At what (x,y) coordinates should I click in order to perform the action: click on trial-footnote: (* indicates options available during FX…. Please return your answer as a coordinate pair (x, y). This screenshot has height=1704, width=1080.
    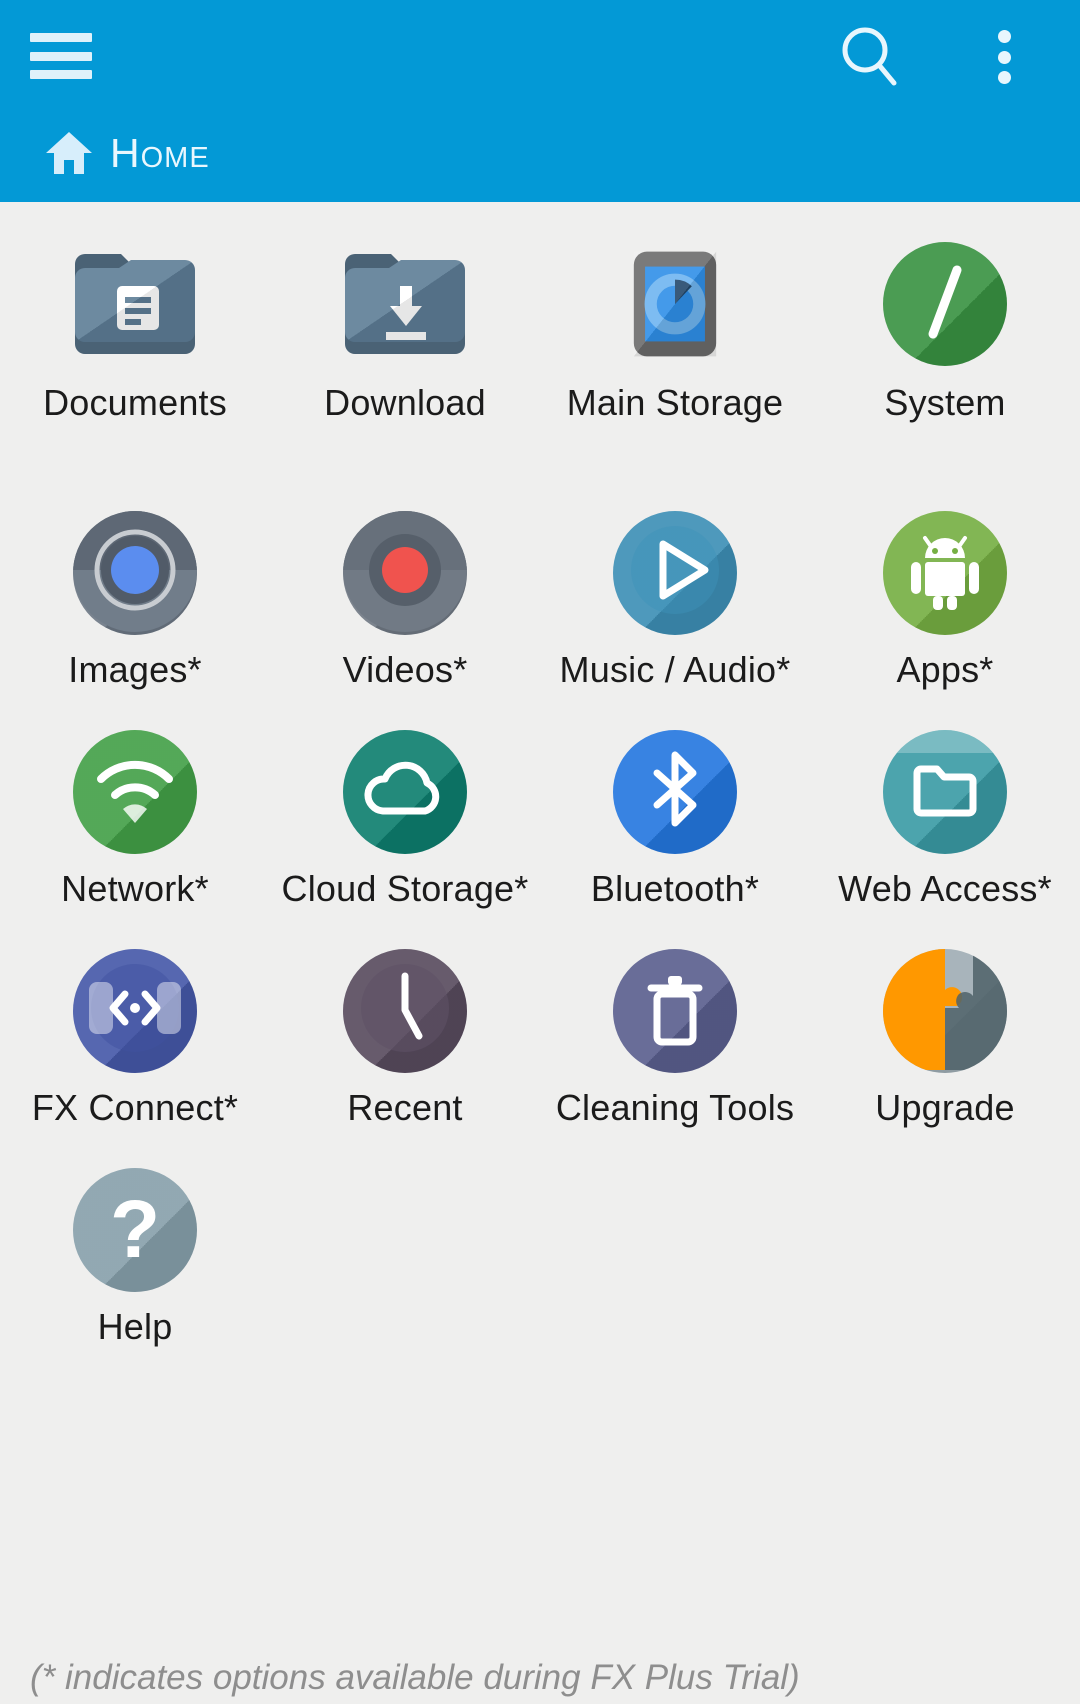
    Looking at the image, I should click on (415, 1677).